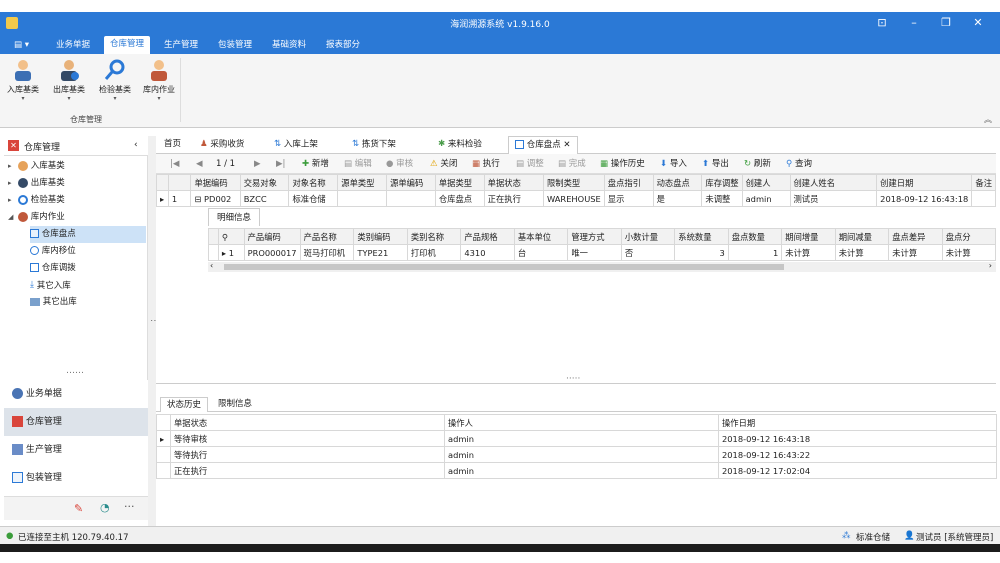 This screenshot has height=563, width=1000. What do you see at coordinates (136, 145) in the screenshot?
I see `collapse-panel-button: ‹` at bounding box center [136, 145].